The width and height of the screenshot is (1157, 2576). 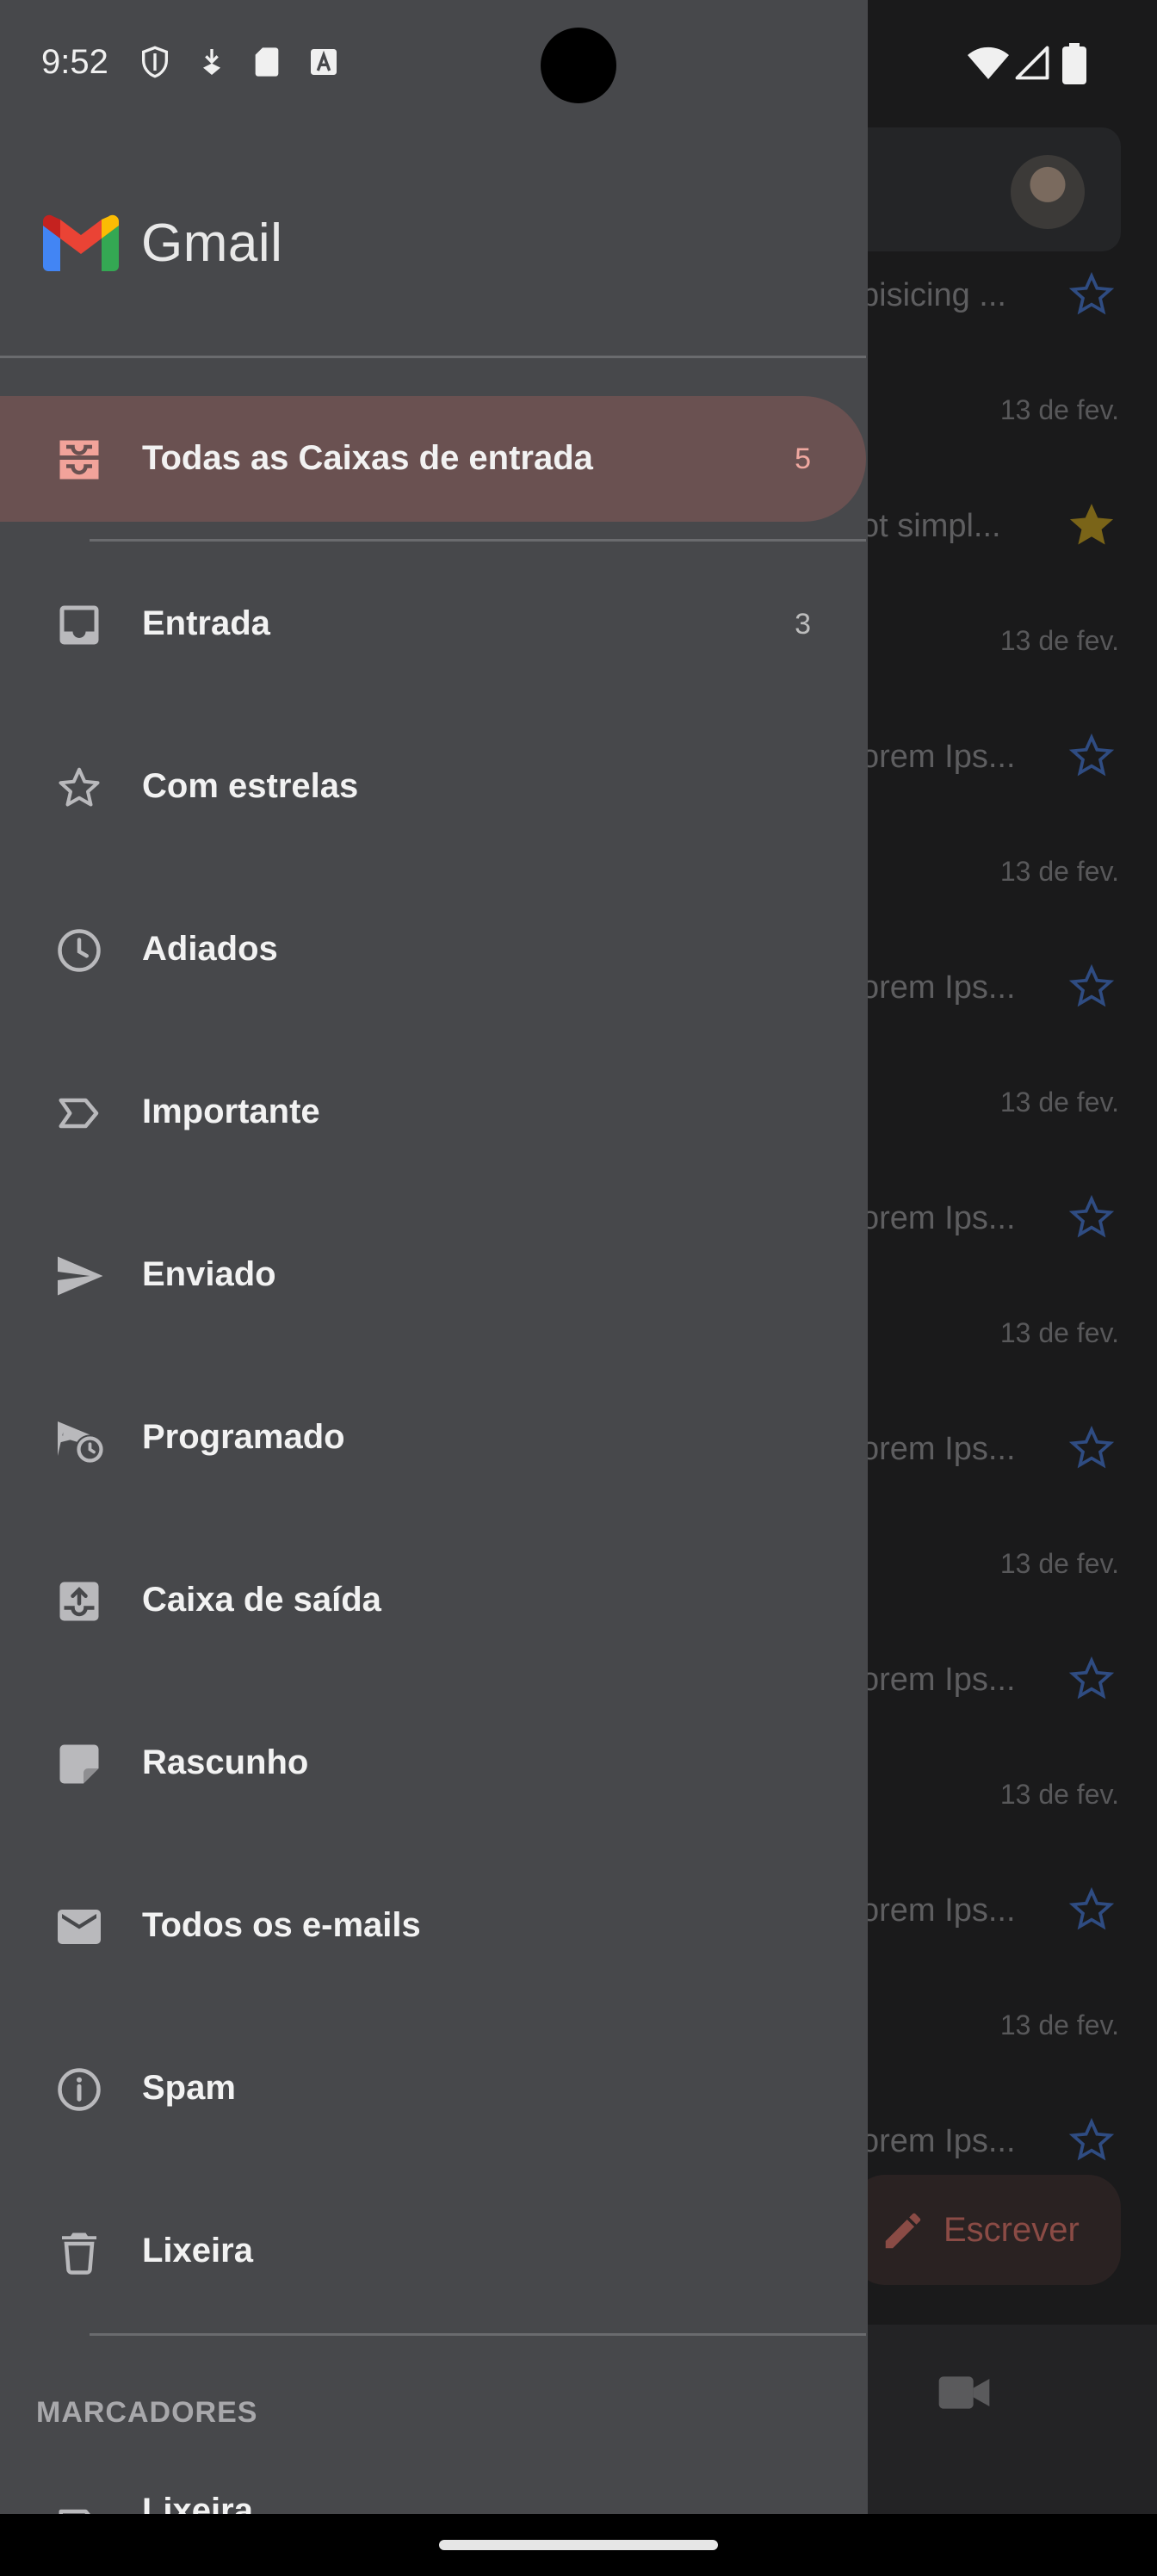 I want to click on clock-icon, so click(x=80, y=951).